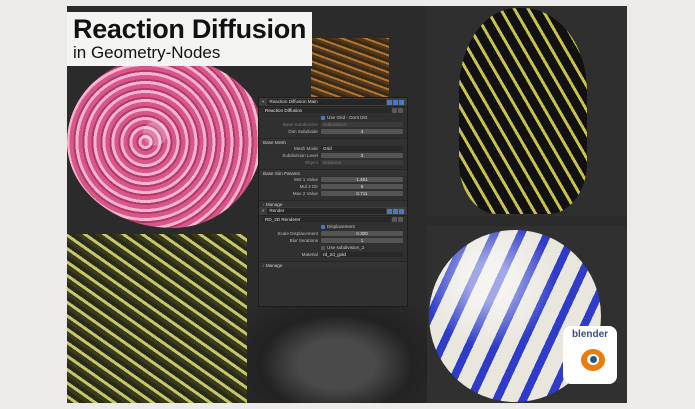 The width and height of the screenshot is (695, 409). What do you see at coordinates (263, 102) in the screenshot?
I see `collapse-arrow-icon: ▾` at bounding box center [263, 102].